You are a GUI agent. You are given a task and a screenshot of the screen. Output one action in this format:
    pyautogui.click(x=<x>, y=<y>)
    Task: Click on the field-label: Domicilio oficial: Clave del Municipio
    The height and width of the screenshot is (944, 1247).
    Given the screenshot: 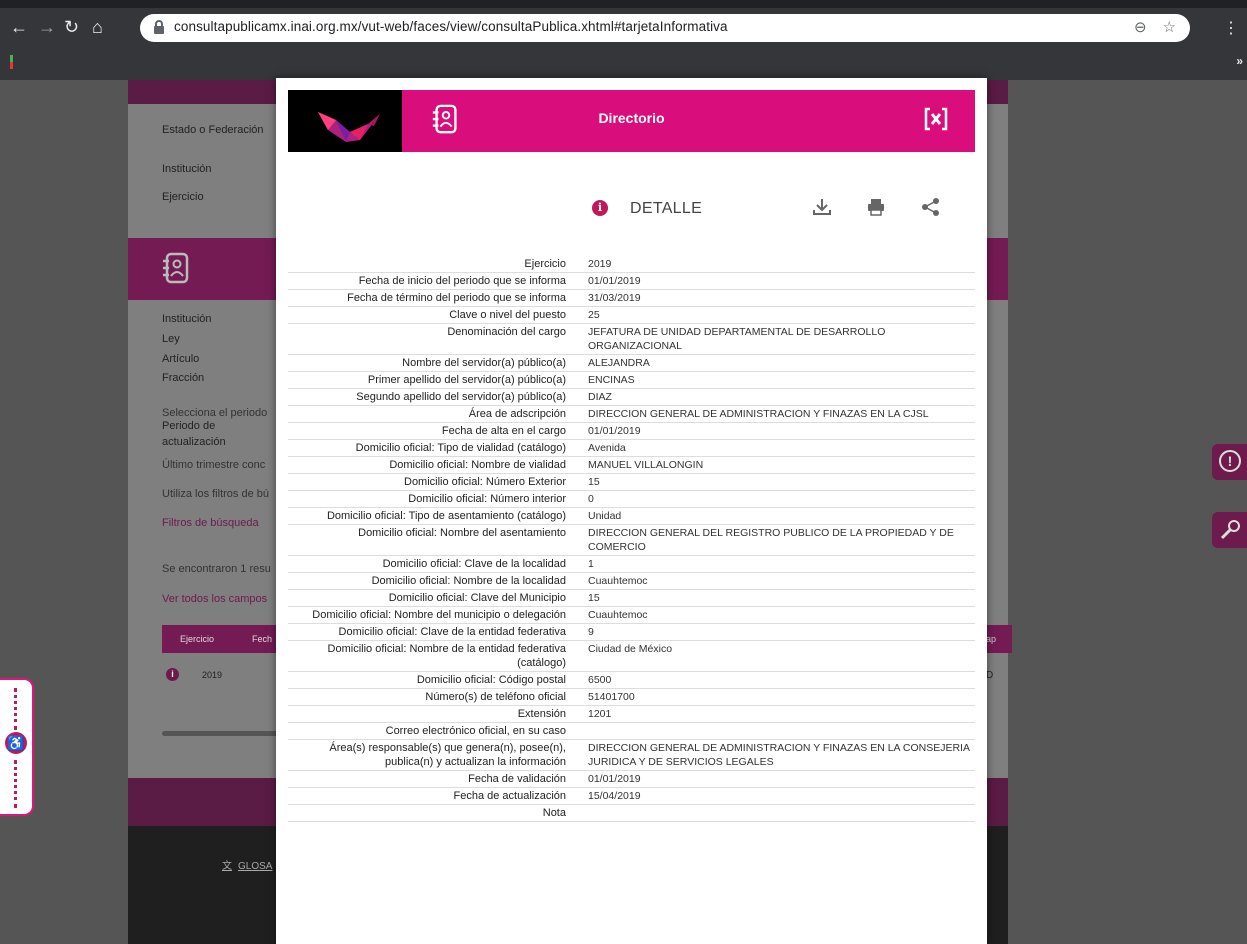 What is the action you would take?
    pyautogui.click(x=477, y=598)
    